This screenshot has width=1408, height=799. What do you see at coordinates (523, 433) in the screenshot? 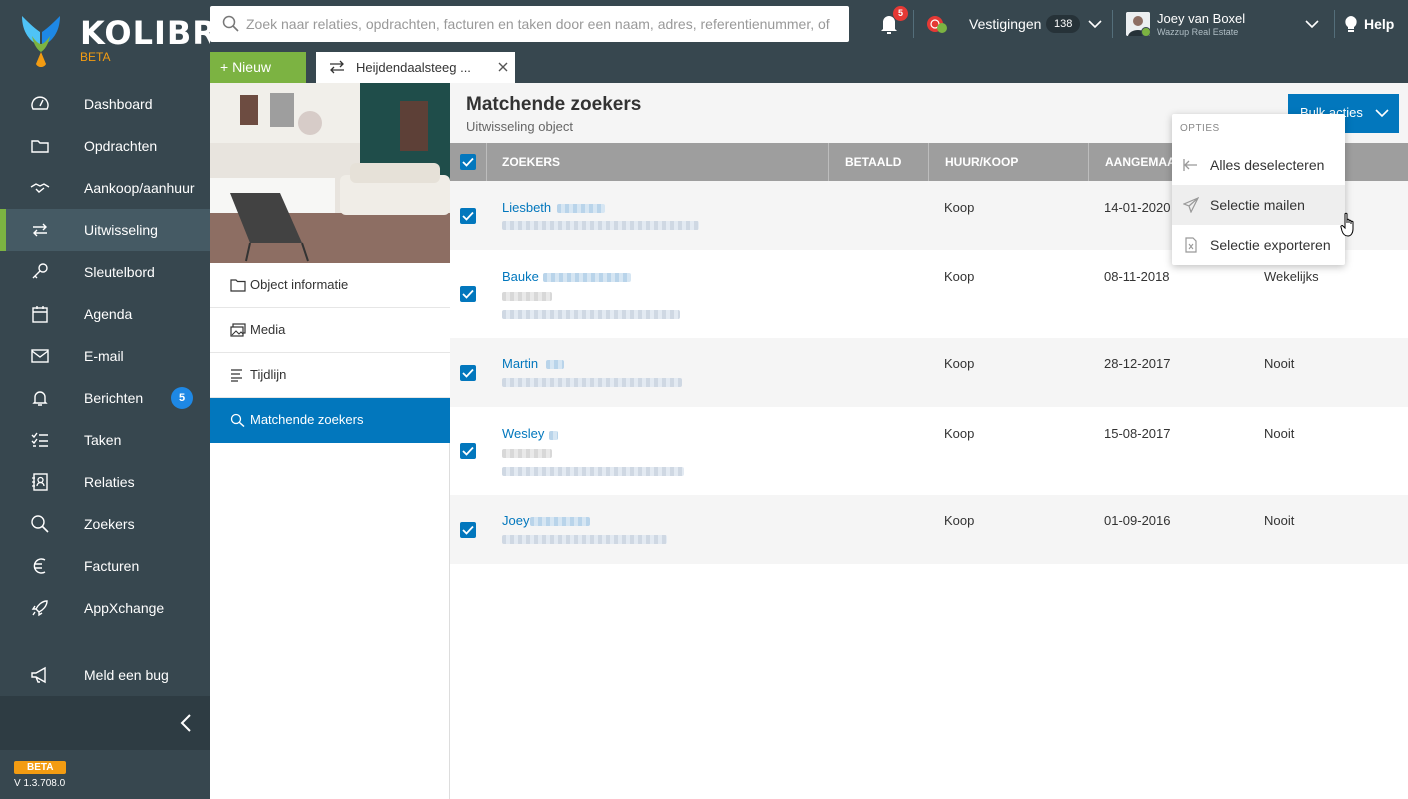
I see `zoeker-name-link: Wesley` at bounding box center [523, 433].